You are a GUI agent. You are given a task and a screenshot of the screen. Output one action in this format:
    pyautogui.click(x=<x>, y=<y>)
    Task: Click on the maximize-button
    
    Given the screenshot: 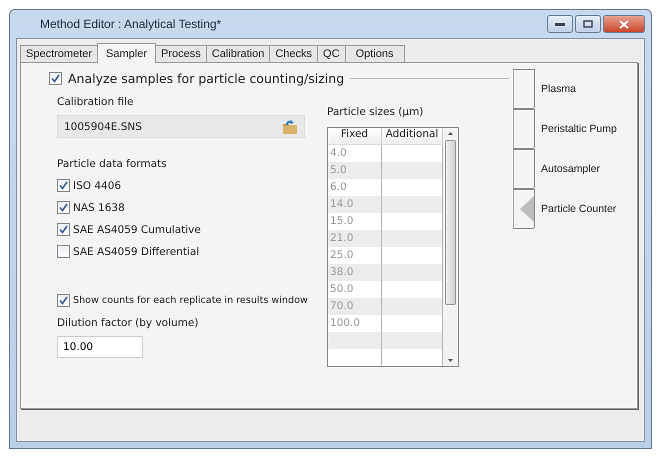 What is the action you would take?
    pyautogui.click(x=588, y=24)
    